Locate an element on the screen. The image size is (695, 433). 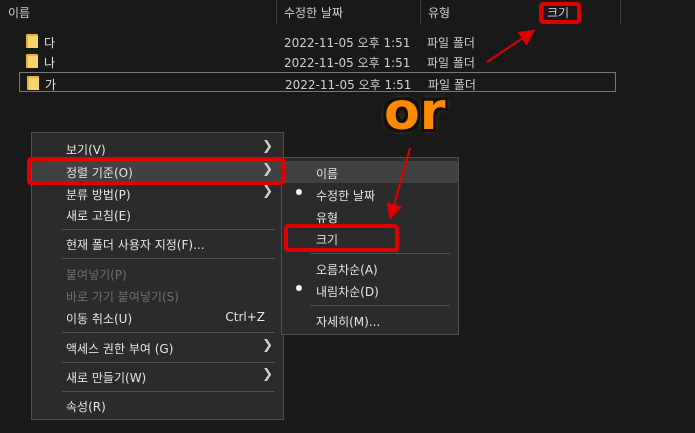
annotation-arrows is located at coordinates (461, 124).